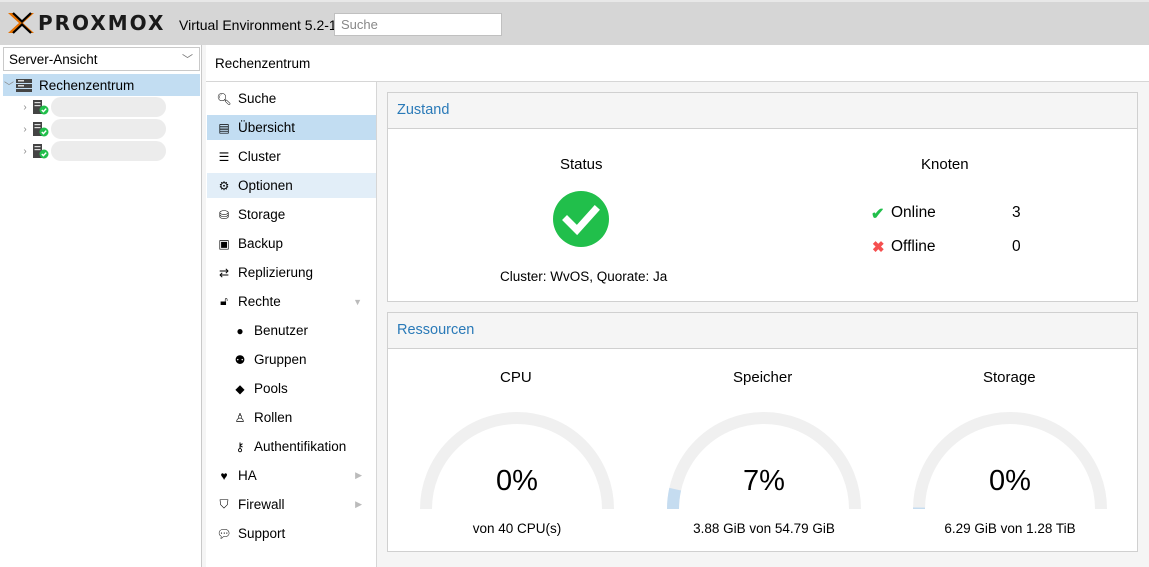 This screenshot has height=567, width=1149. What do you see at coordinates (87, 85) in the screenshot?
I see `tree-label-datacenter: Rechenzentrum` at bounding box center [87, 85].